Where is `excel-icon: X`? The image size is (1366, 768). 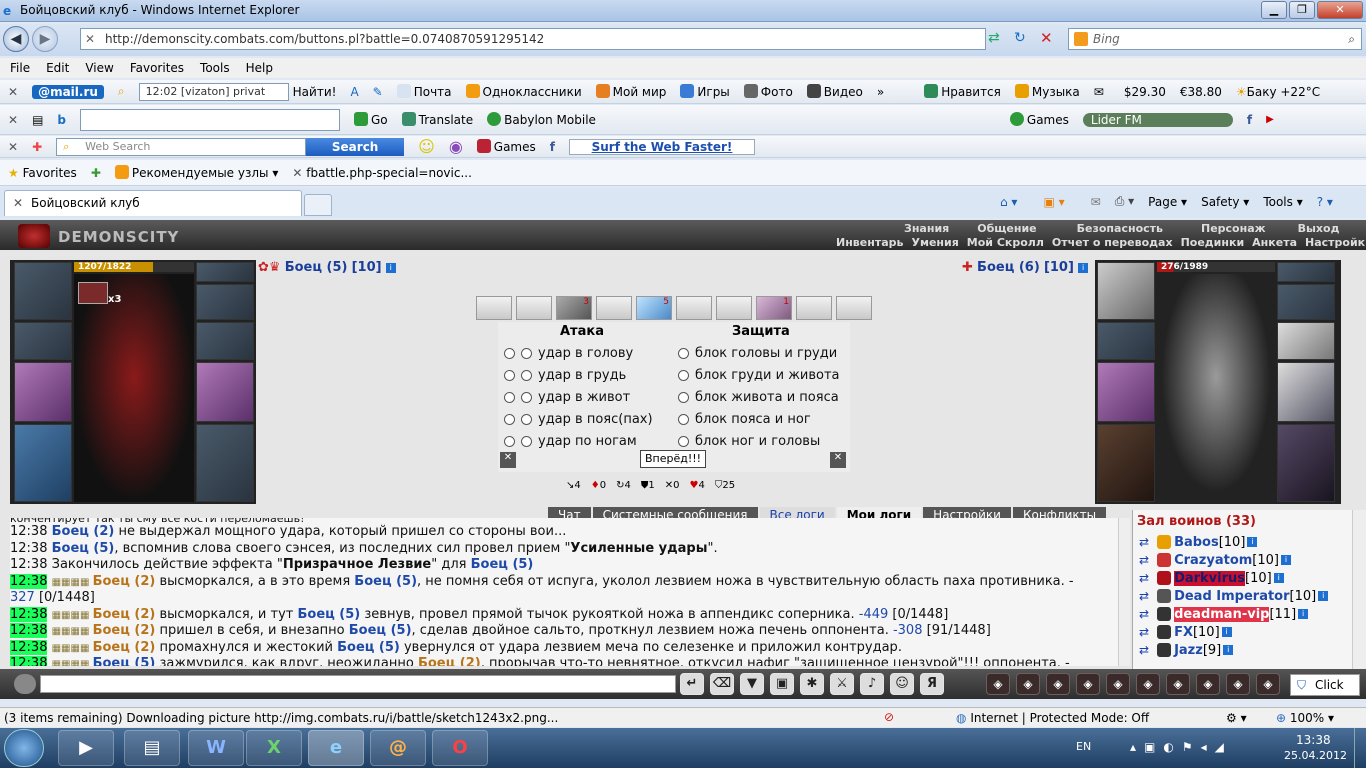 excel-icon: X is located at coordinates (274, 748).